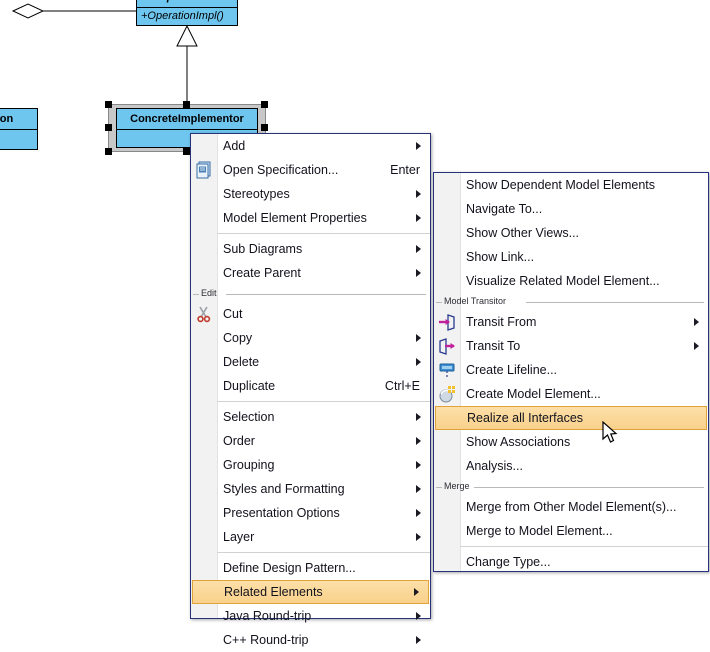 This screenshot has width=710, height=652. Describe the element at coordinates (310, 338) in the screenshot. I see `menu-item-copy: Copy` at that location.